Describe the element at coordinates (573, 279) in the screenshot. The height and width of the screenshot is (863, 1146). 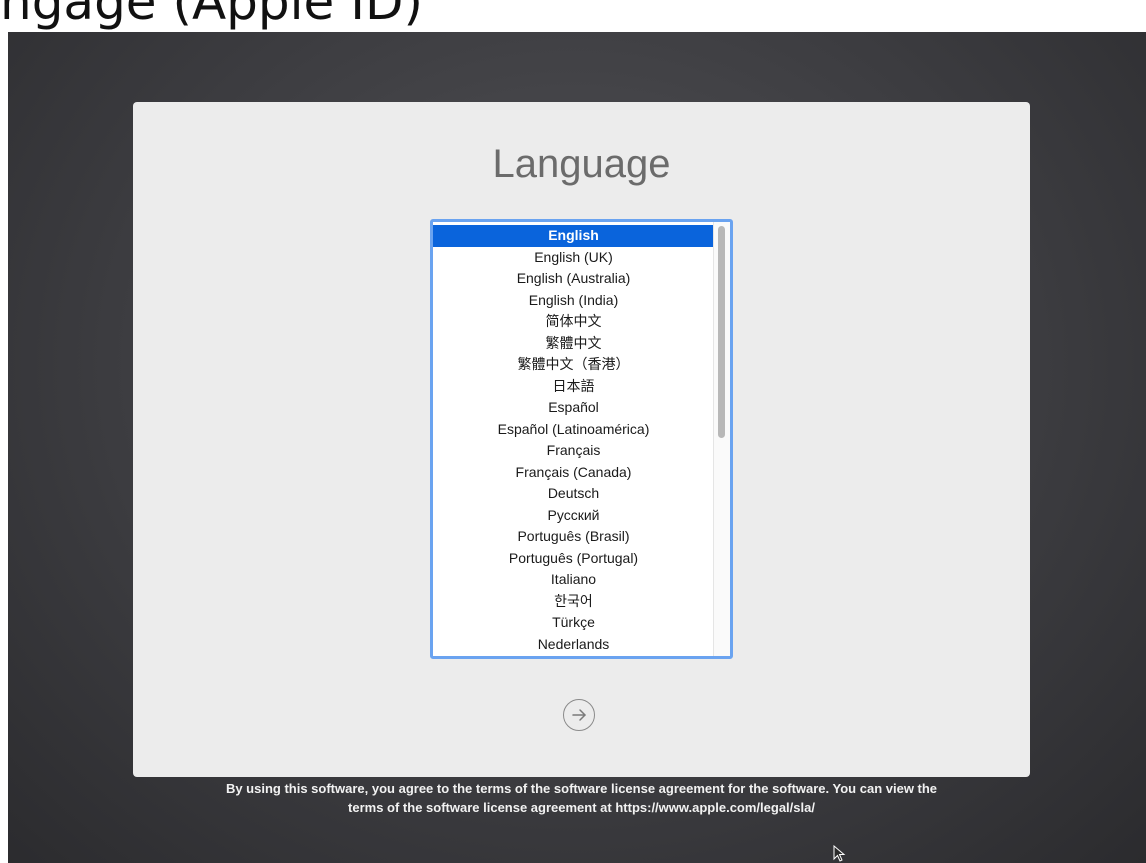
I see `language-option: English (Australia)` at that location.